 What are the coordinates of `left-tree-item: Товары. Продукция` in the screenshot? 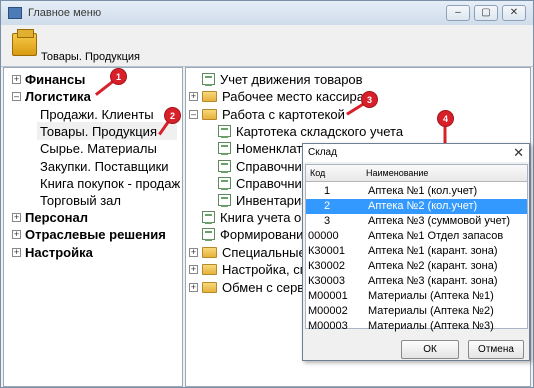 It's located at (107, 131).